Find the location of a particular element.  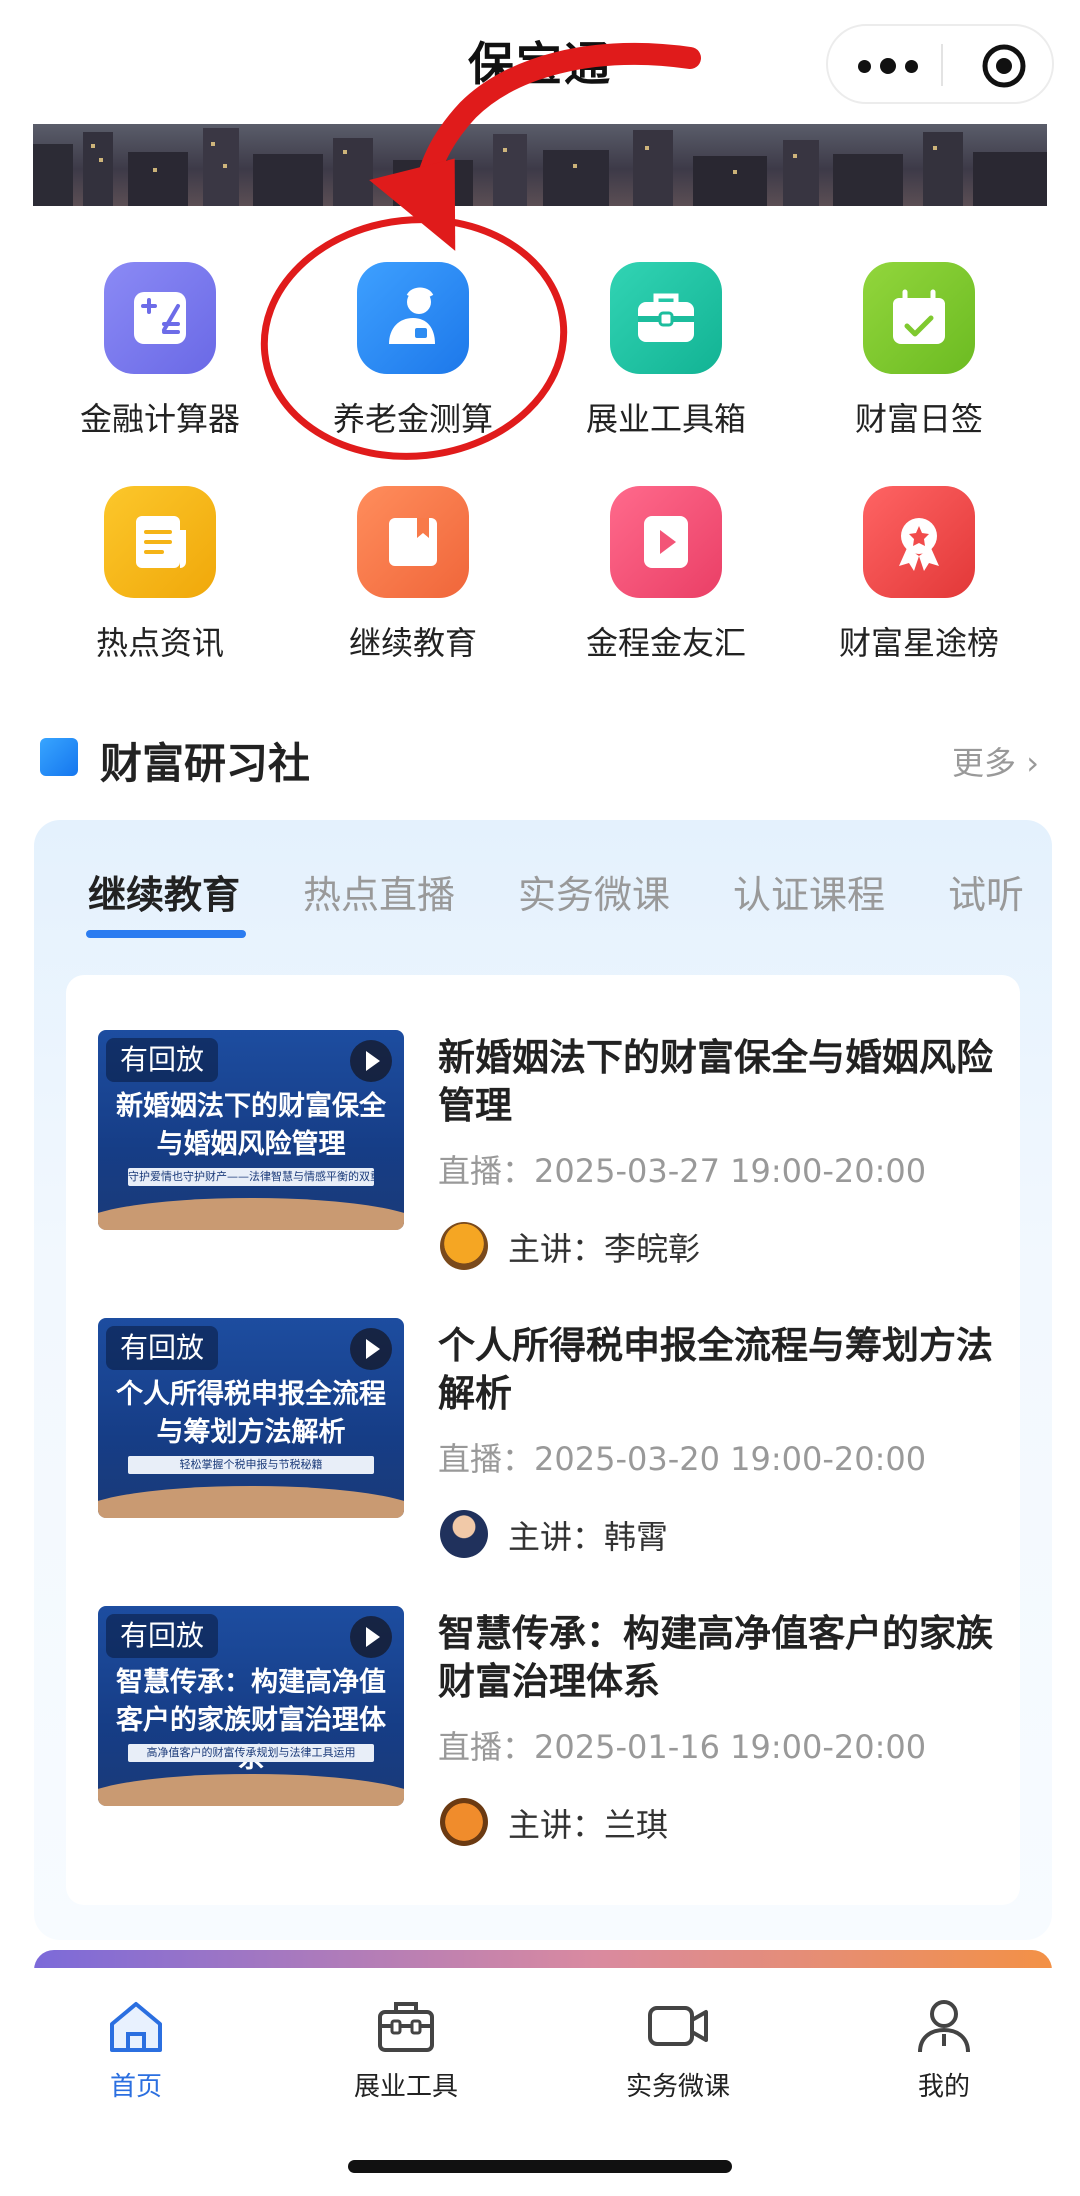

mini-program-capsule is located at coordinates (940, 64).